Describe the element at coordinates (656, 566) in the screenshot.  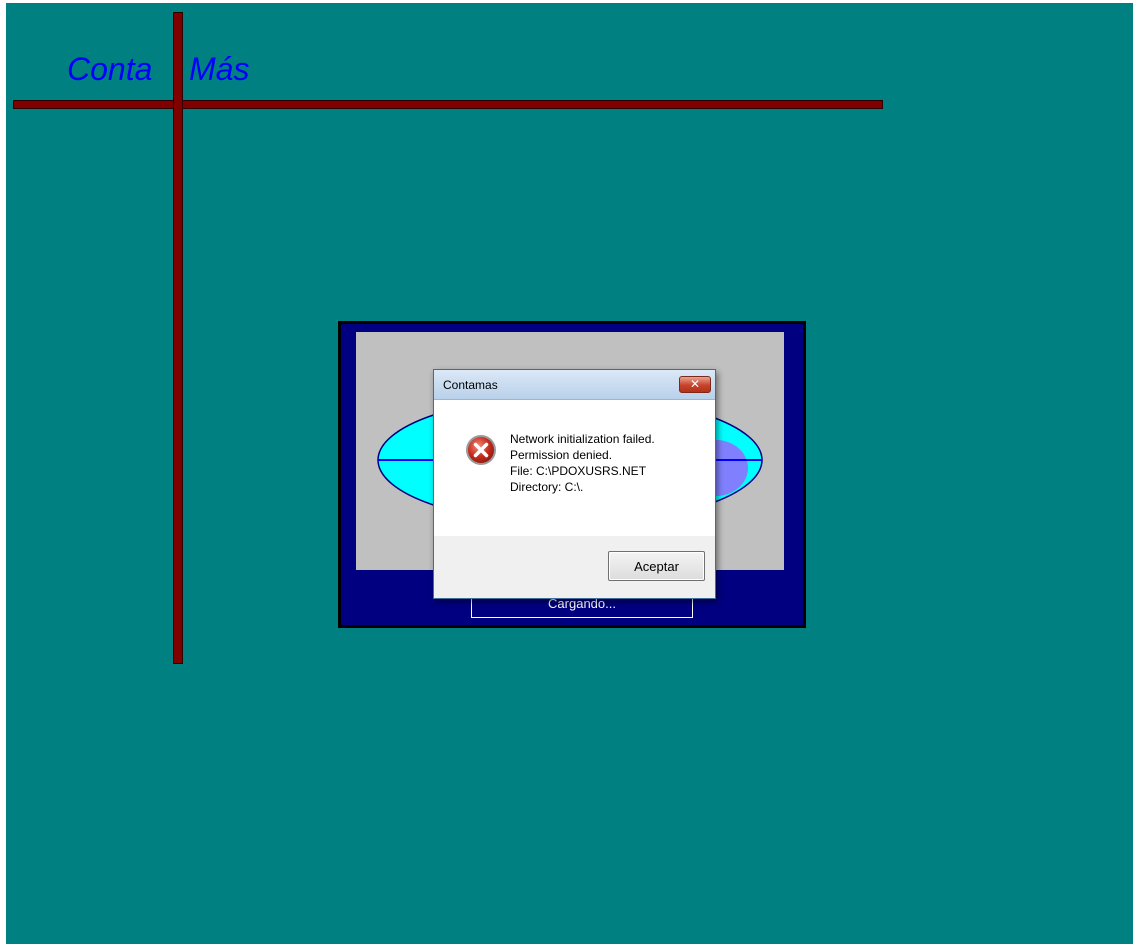
I see `aceptar-button: Aceptar` at that location.